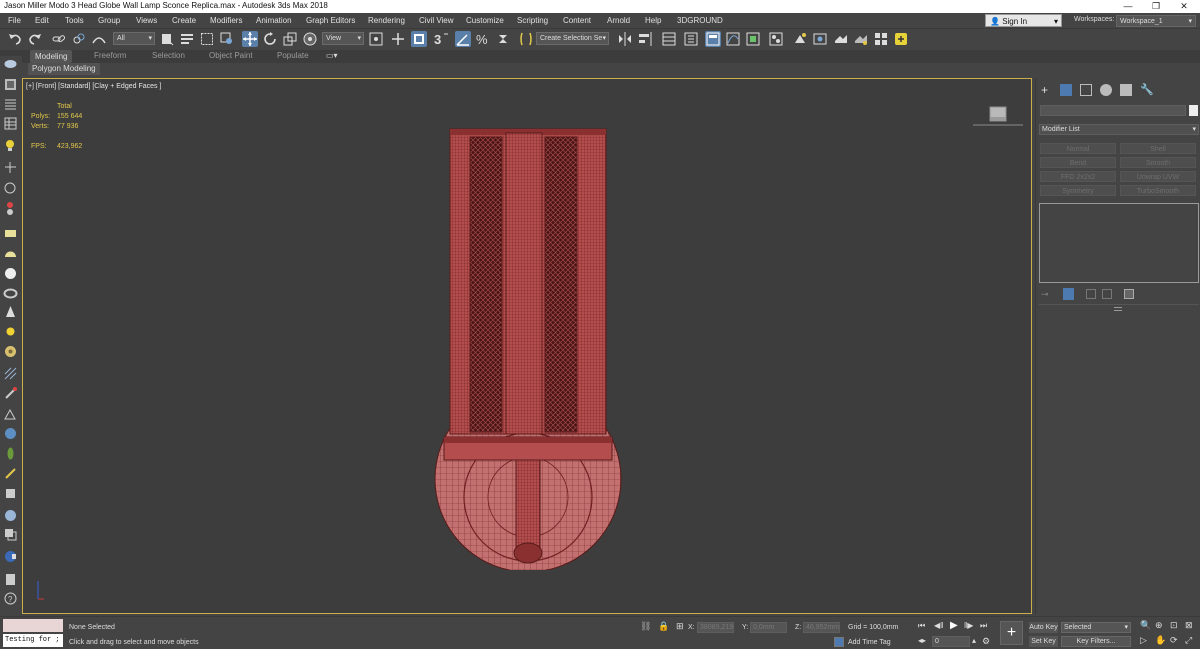 The width and height of the screenshot is (1200, 649). Describe the element at coordinates (10, 414) in the screenshot. I see `shape-icon` at that location.